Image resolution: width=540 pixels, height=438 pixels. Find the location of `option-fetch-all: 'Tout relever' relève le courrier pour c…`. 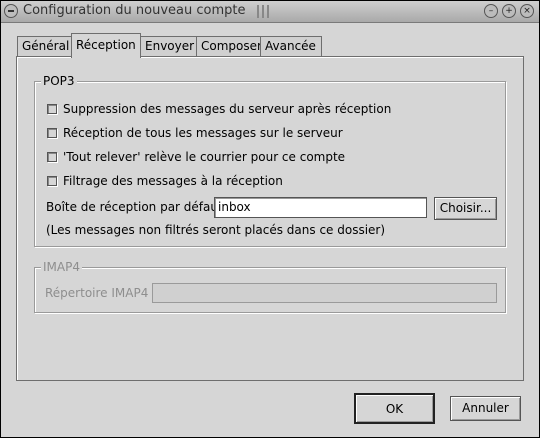

option-fetch-all: 'Tout relever' relève le courrier pour c… is located at coordinates (196, 157).